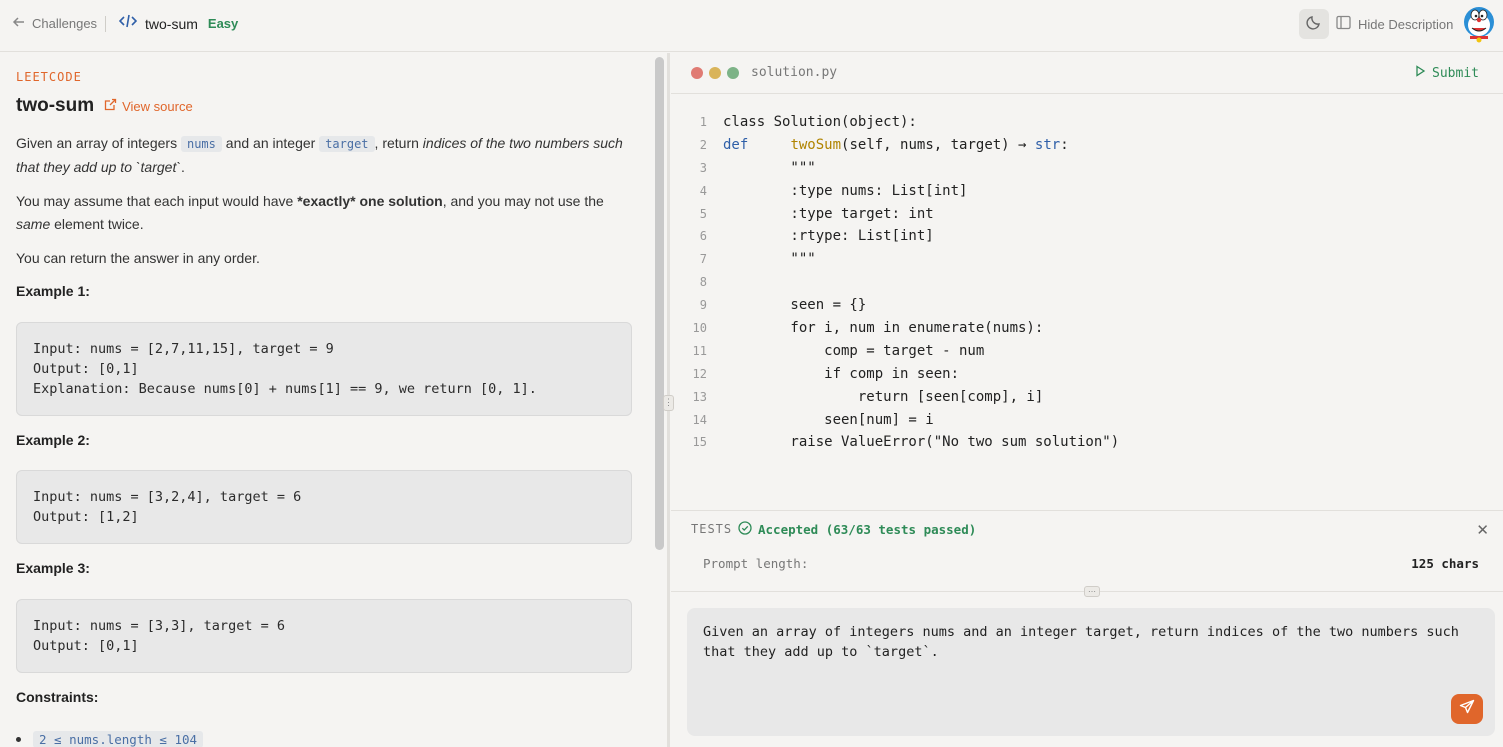 Image resolution: width=1503 pixels, height=747 pixels. What do you see at coordinates (756, 563) in the screenshot?
I see `prompt-length-label: Prompt length:` at bounding box center [756, 563].